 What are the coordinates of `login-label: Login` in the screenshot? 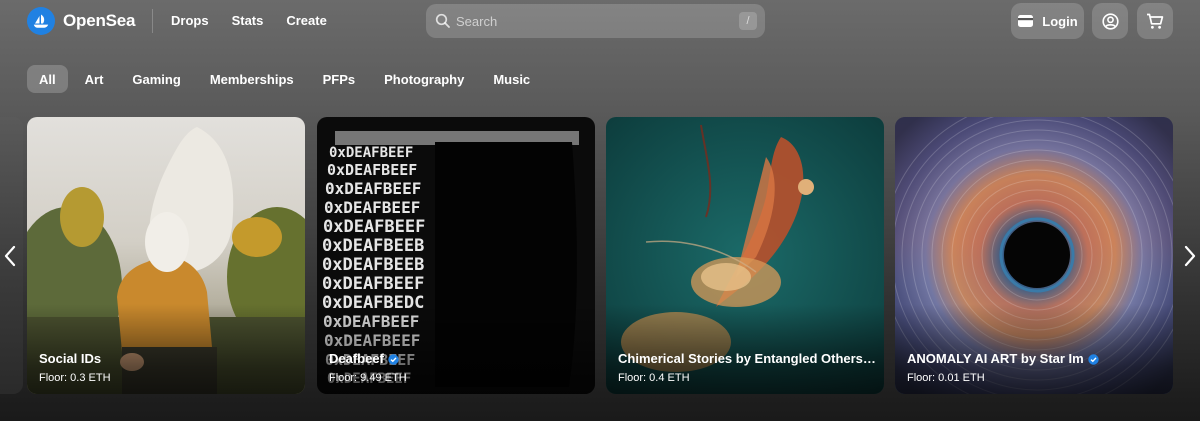 It's located at (1060, 21).